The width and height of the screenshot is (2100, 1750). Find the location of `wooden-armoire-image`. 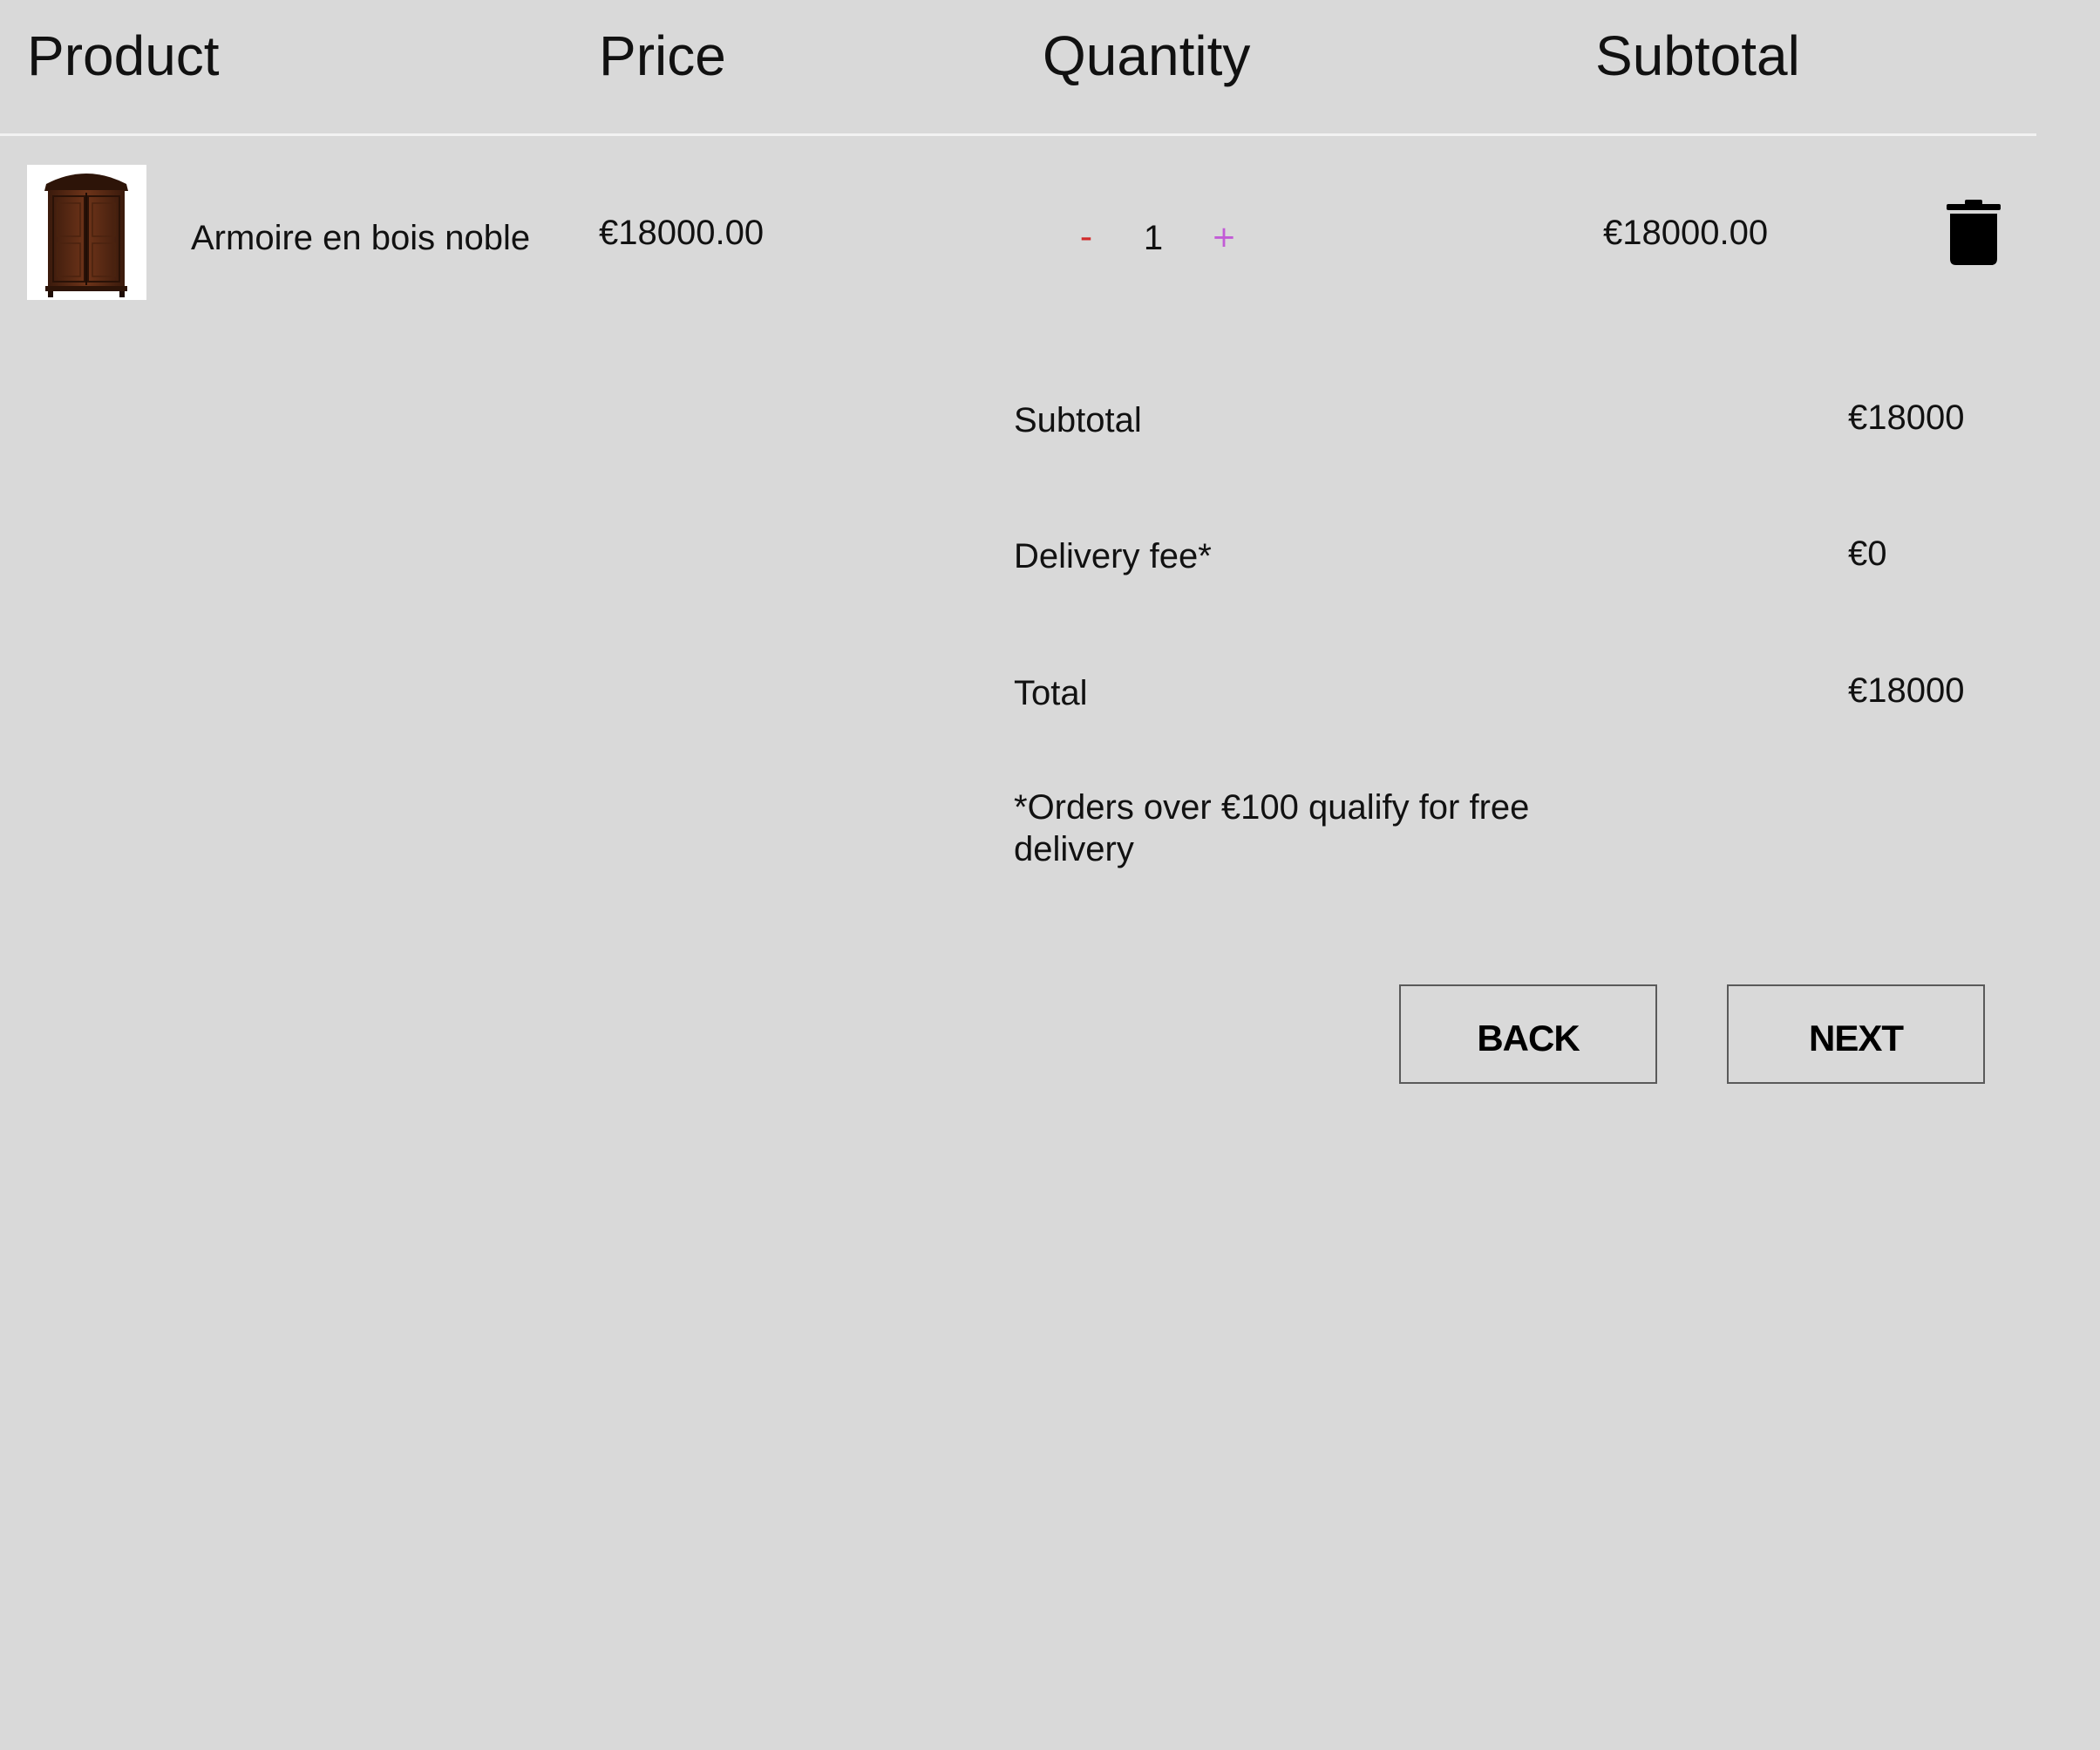

wooden-armoire-image is located at coordinates (87, 232).